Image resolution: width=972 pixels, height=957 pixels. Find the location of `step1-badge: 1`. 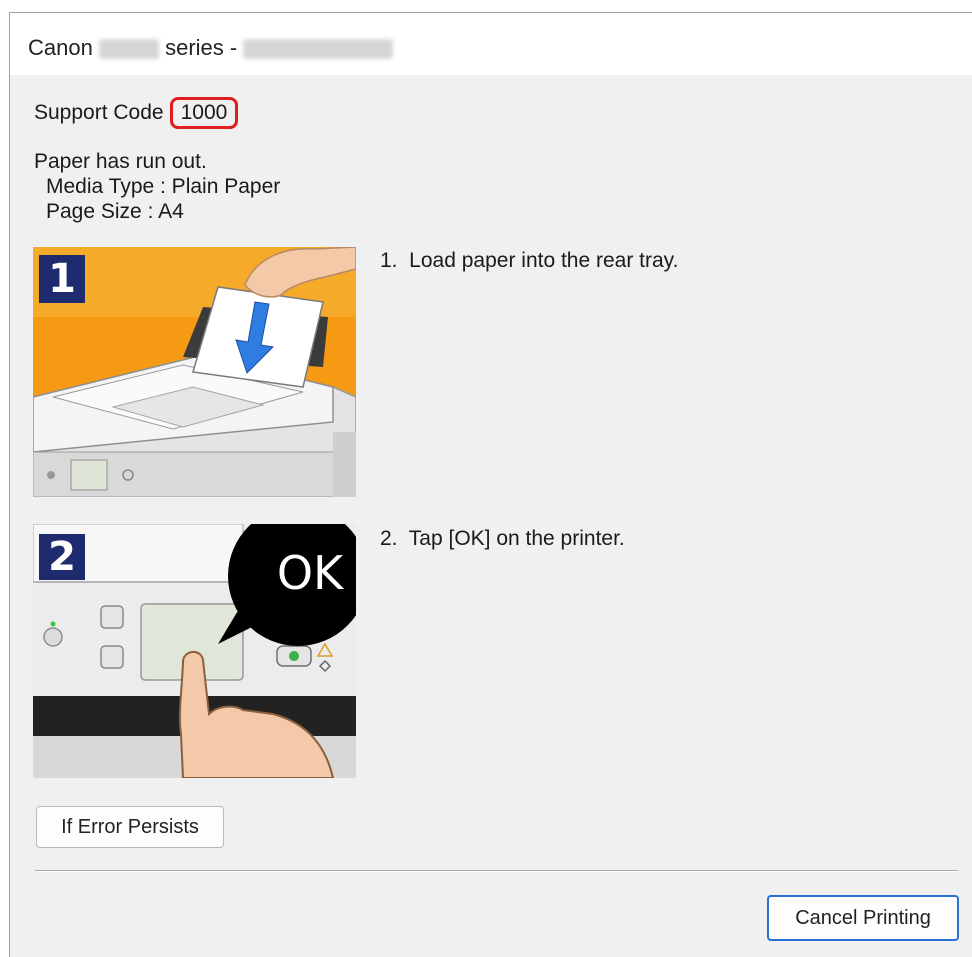

step1-badge: 1 is located at coordinates (62, 279).